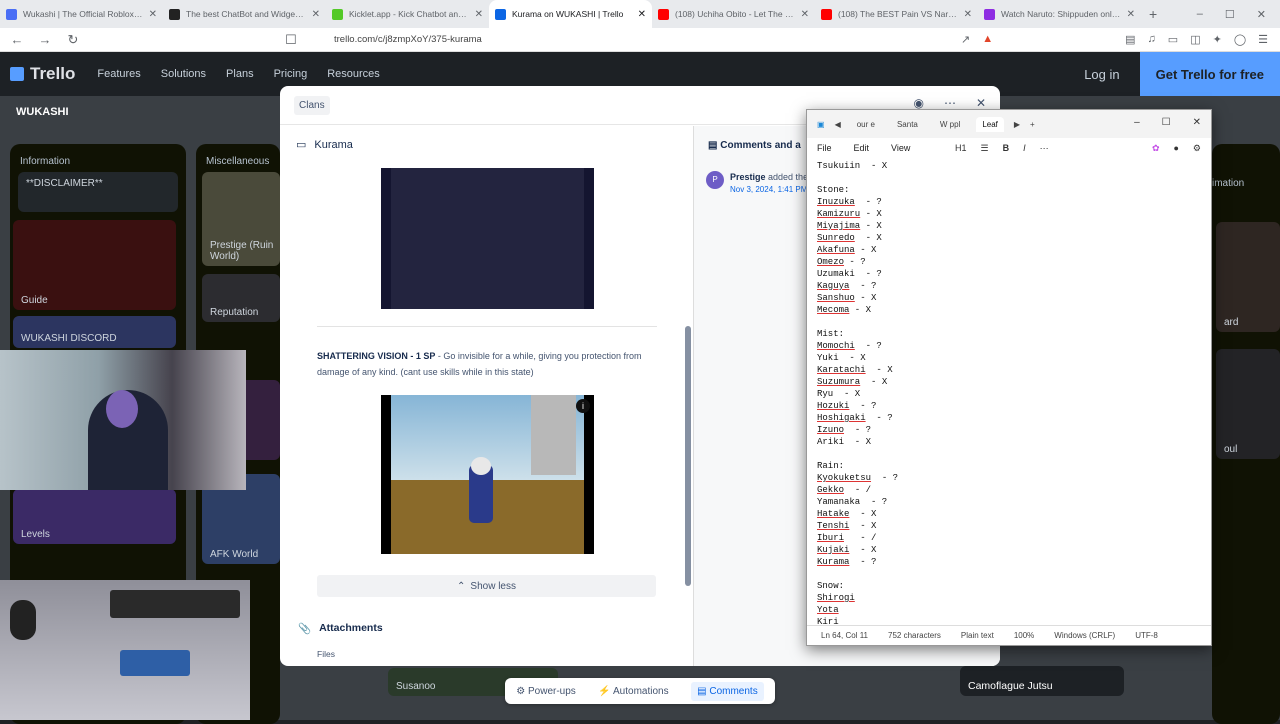 This screenshot has height=724, width=1280. What do you see at coordinates (333, 145) in the screenshot?
I see `card-title: Kurama` at bounding box center [333, 145].